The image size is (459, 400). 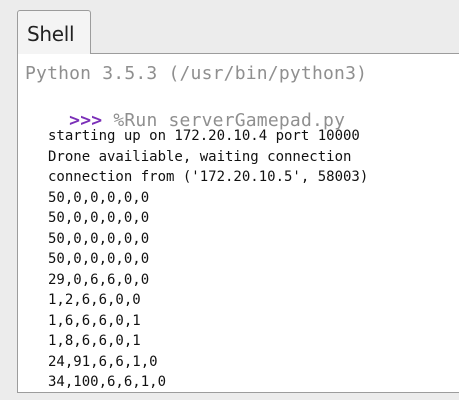 What do you see at coordinates (107, 382) in the screenshot?
I see `output-line: 34,100,6,6,1,0` at bounding box center [107, 382].